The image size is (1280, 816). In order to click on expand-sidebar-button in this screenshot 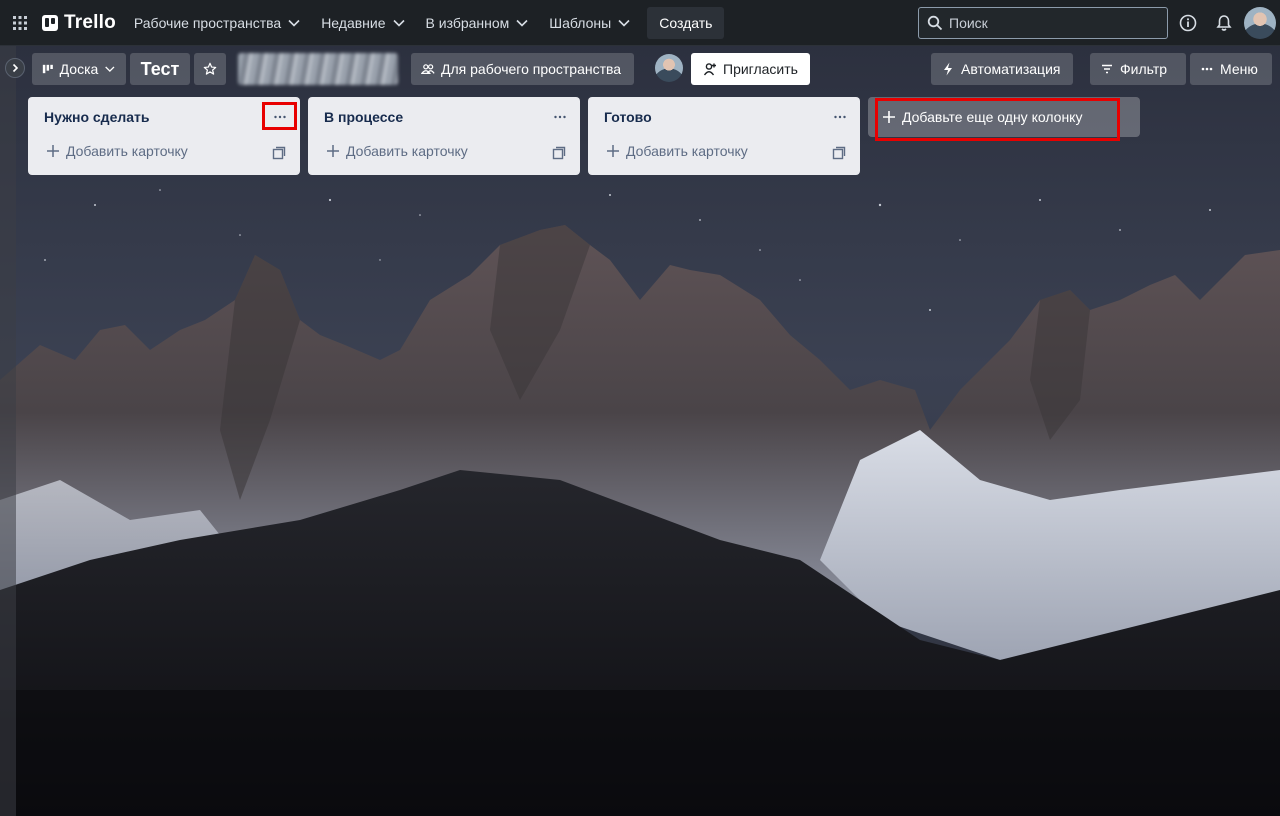, I will do `click(15, 68)`.